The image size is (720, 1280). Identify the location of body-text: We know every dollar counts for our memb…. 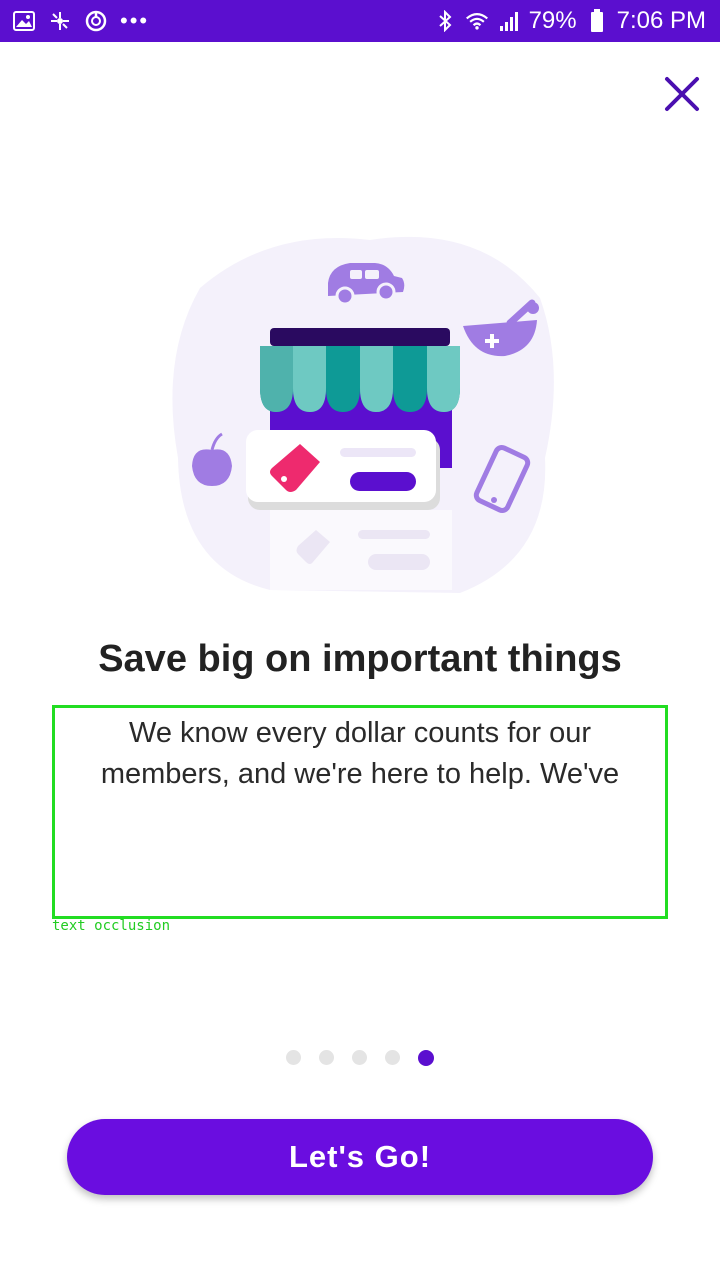
(360, 758).